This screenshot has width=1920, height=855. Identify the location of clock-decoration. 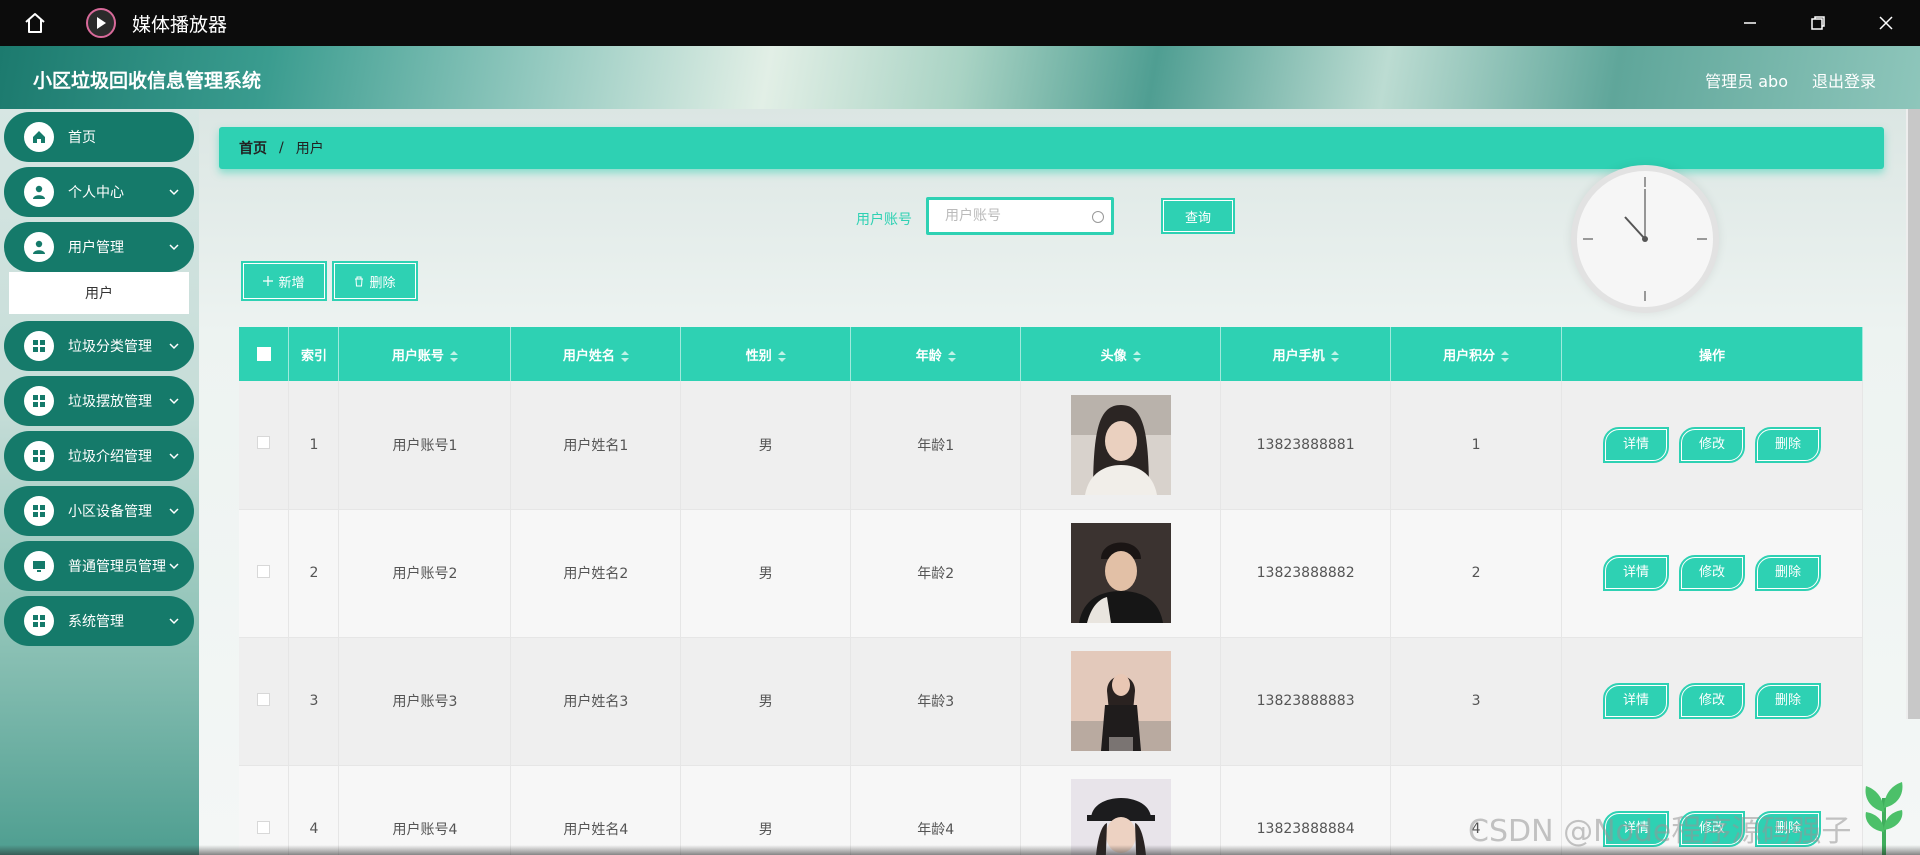
(1645, 239).